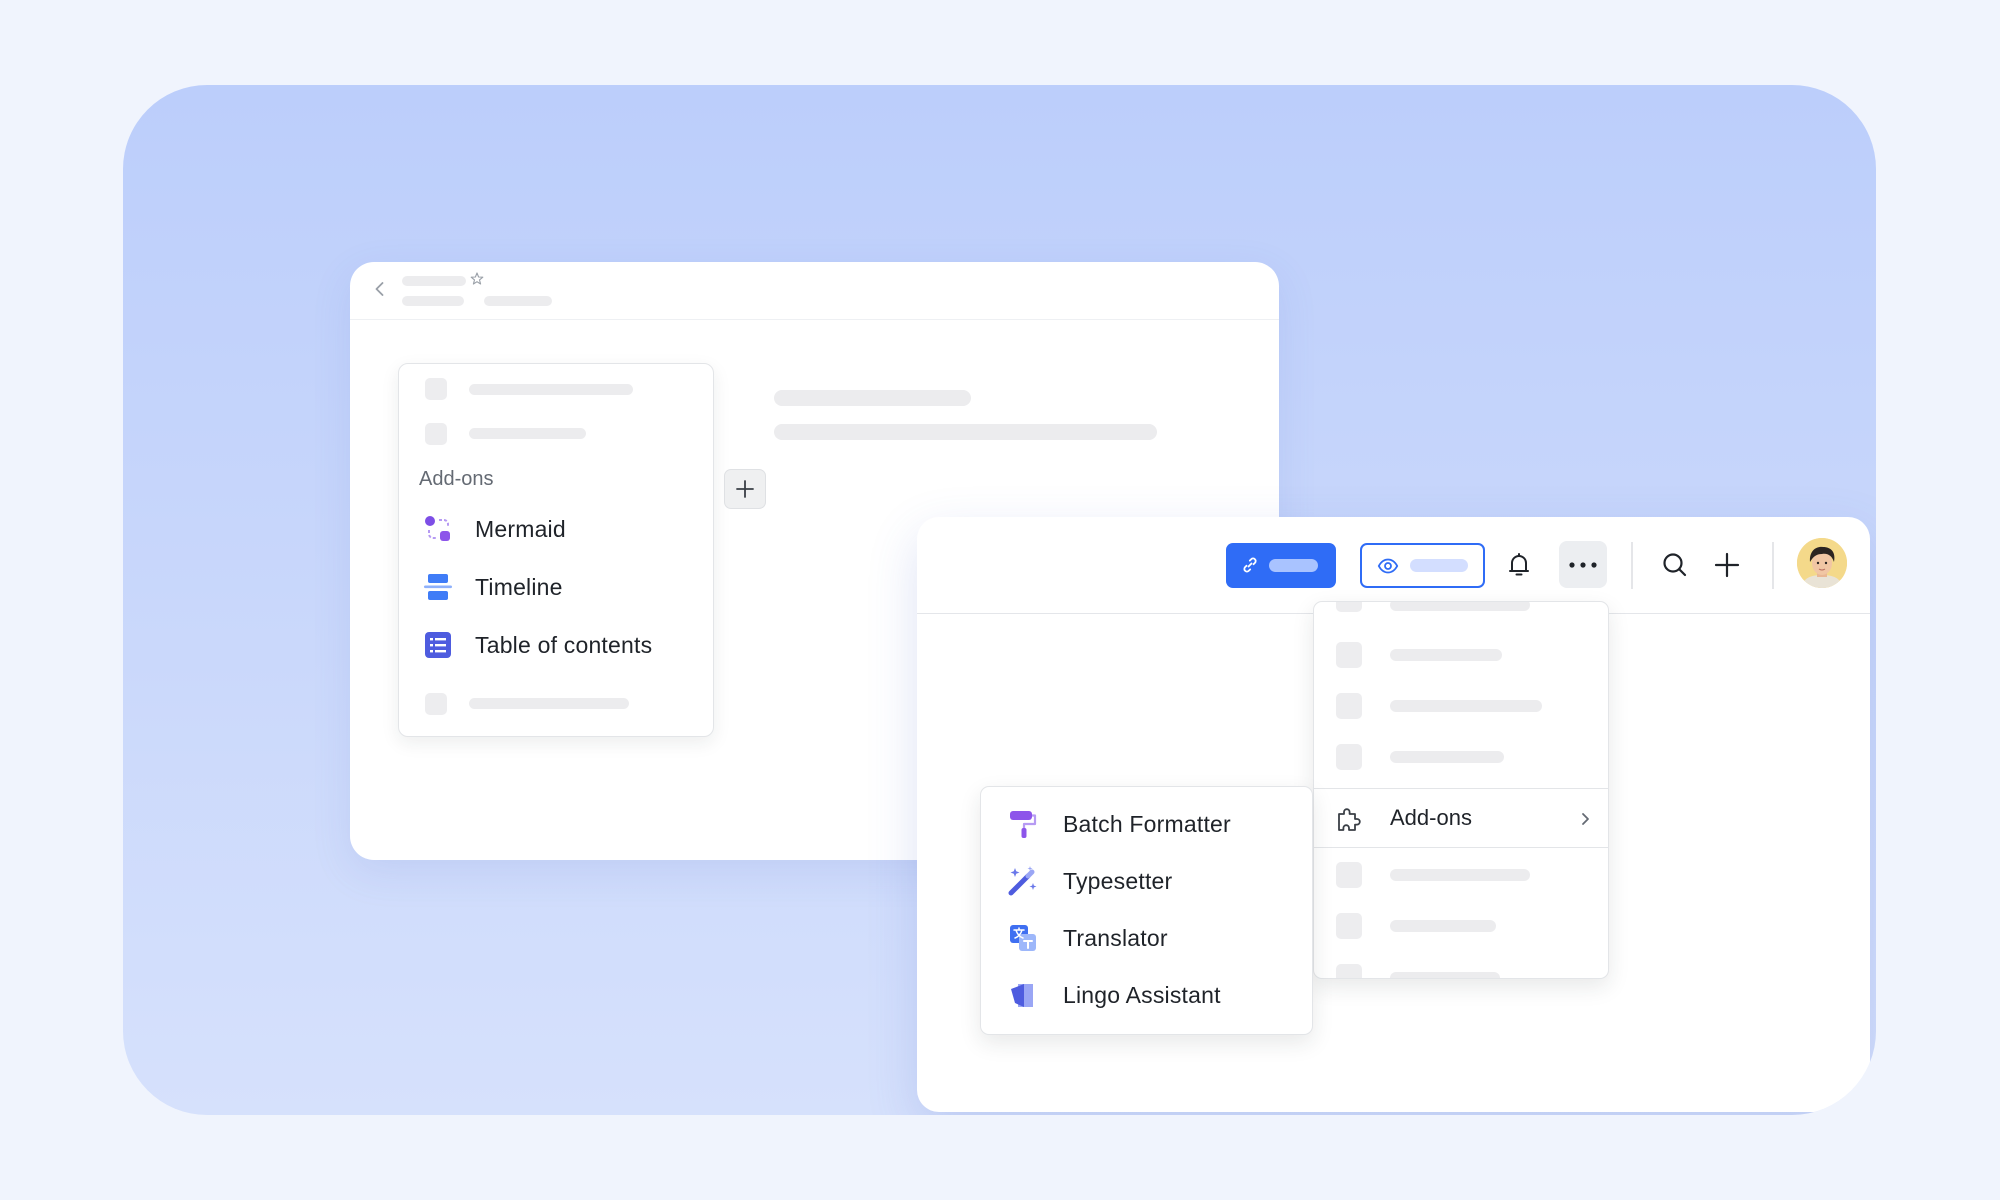 The height and width of the screenshot is (1200, 2000). What do you see at coordinates (438, 529) in the screenshot?
I see `mermaid-icon` at bounding box center [438, 529].